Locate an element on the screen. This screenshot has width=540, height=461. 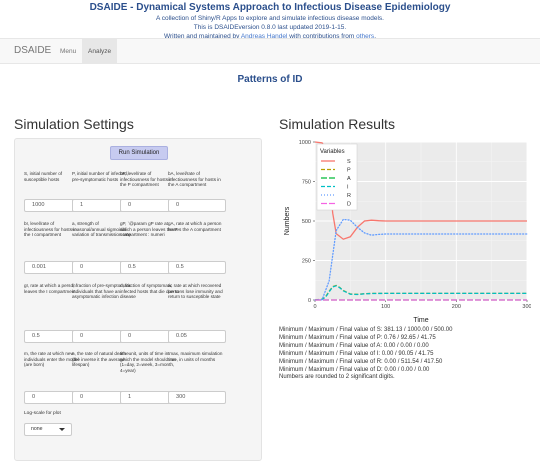
y-tick-label: 250 is located at coordinates (306, 262).